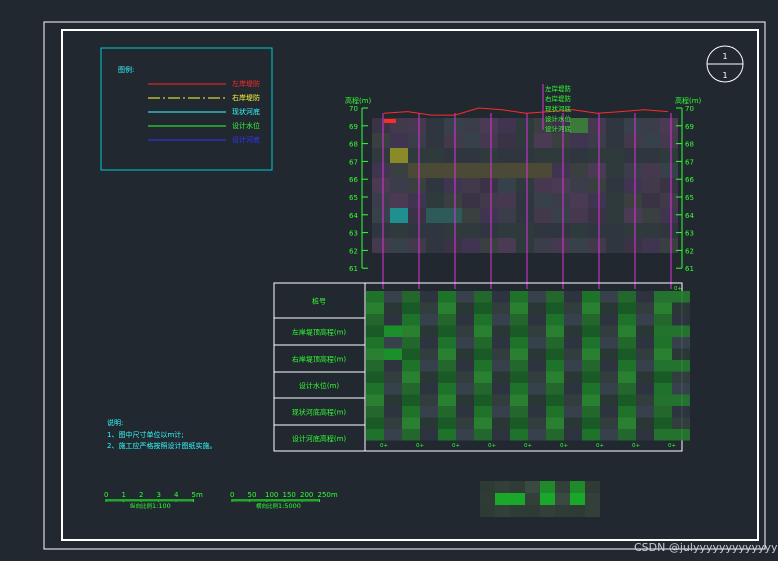  I want to click on watermark: CSDN @julyyyyyyyyyyyyyy, so click(706, 547).